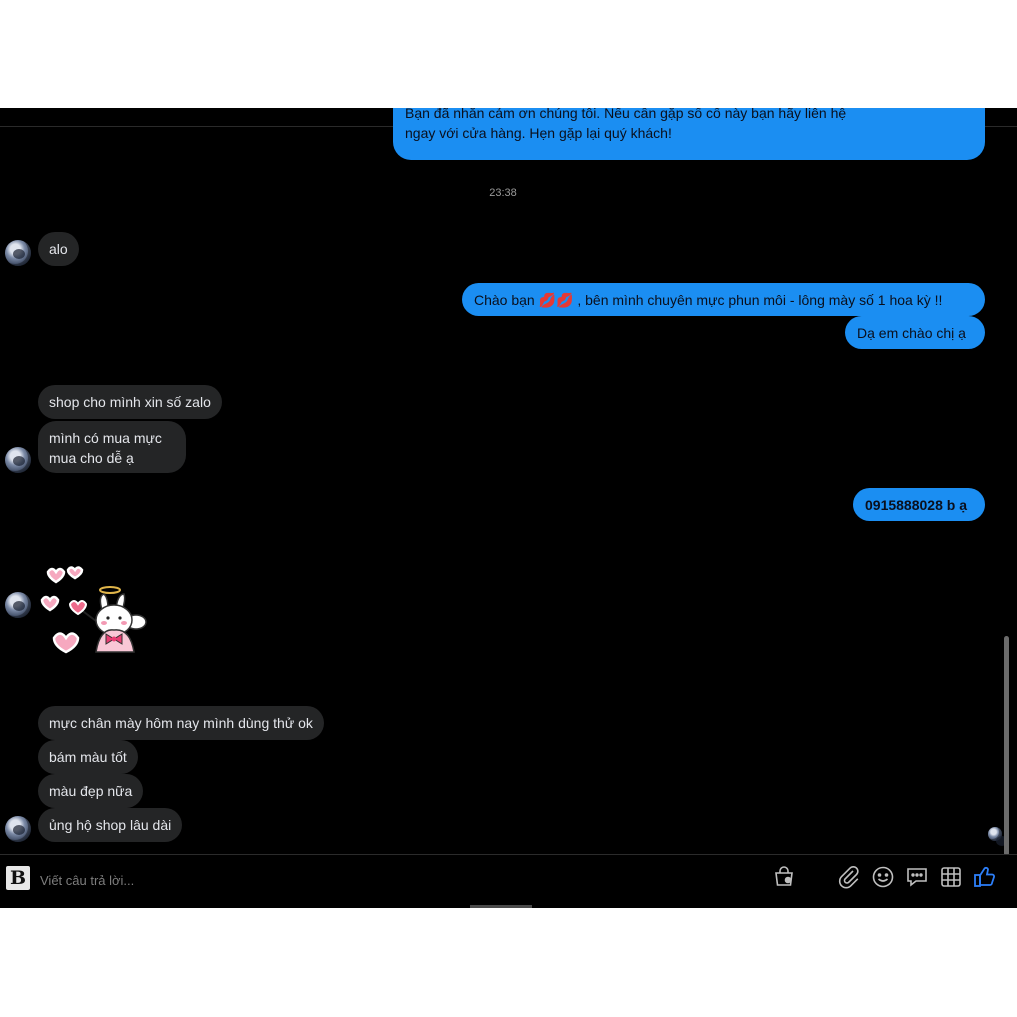 The height and width of the screenshot is (1017, 1017). Describe the element at coordinates (1006, 746) in the screenshot. I see `scrollbar-thumb` at that location.